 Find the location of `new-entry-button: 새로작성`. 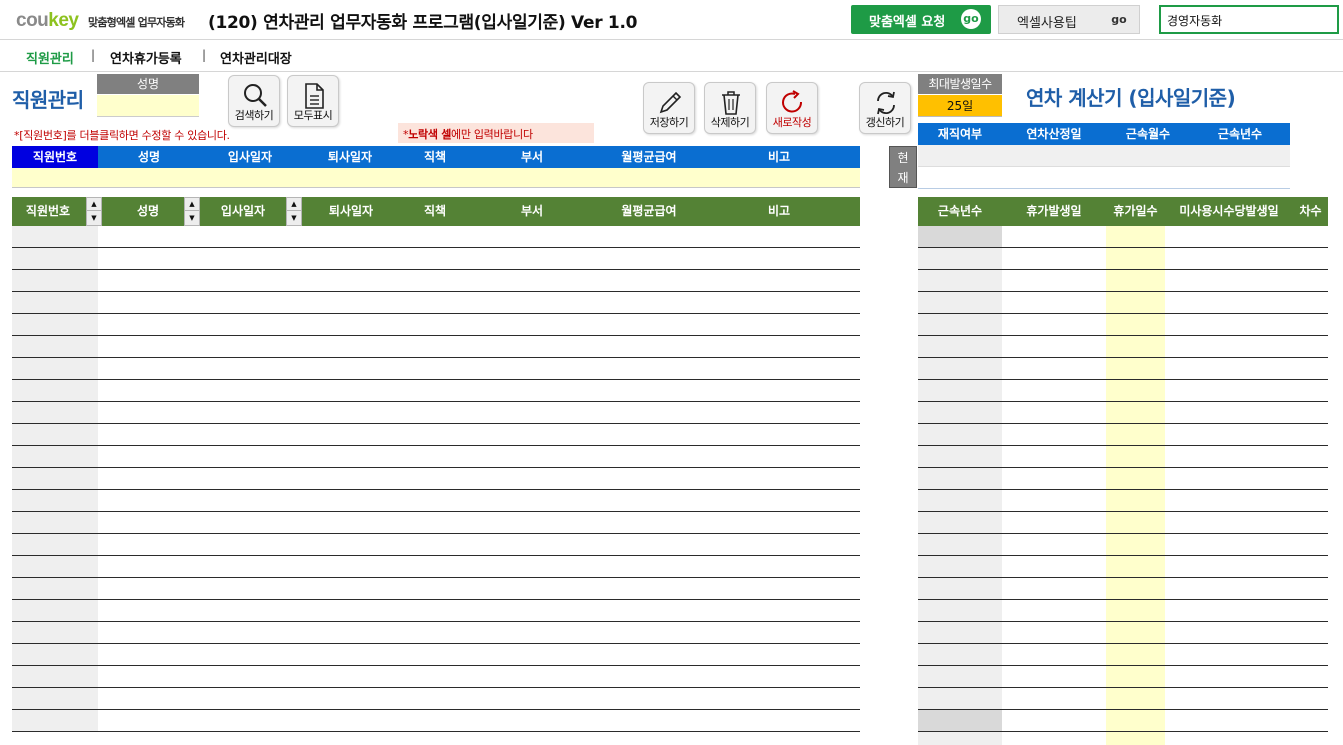

new-entry-button: 새로작성 is located at coordinates (792, 108).